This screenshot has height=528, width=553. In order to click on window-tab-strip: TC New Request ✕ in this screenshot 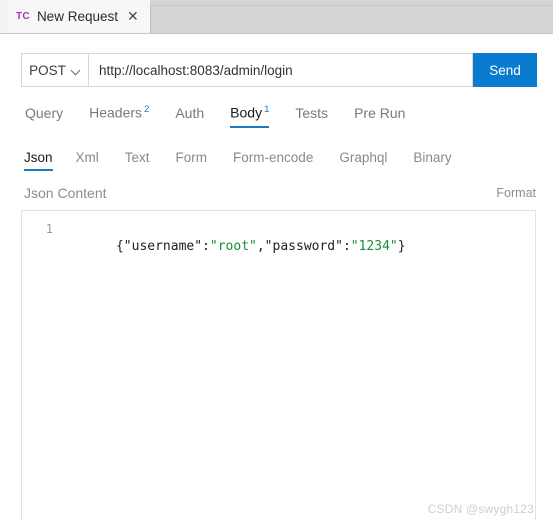, I will do `click(276, 17)`.